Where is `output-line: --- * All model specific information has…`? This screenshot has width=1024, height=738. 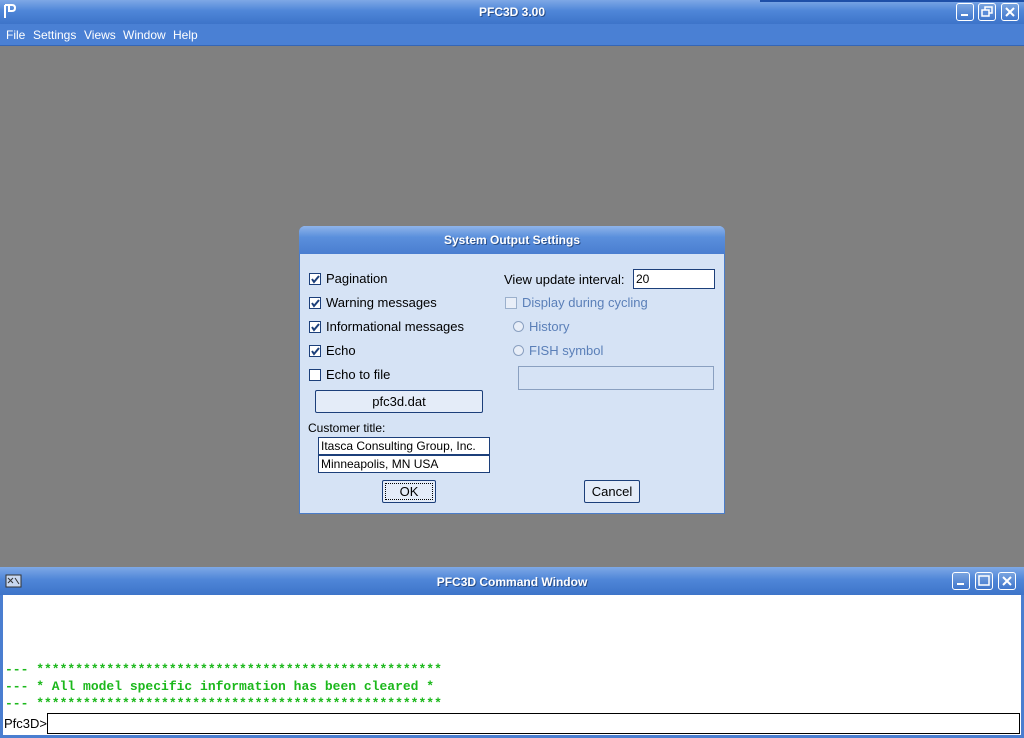
output-line: --- * All model specific information has… is located at coordinates (220, 686).